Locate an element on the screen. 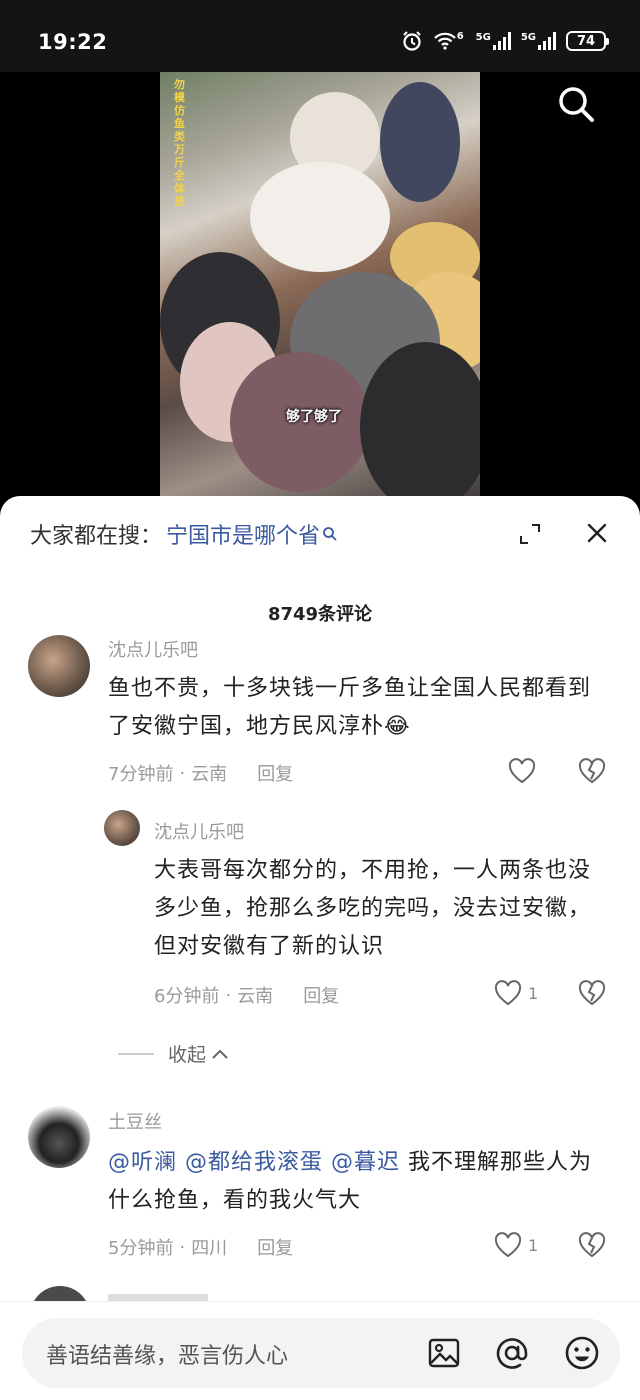  video-side-text: 勿模仿 鱼类万斤 全体员 is located at coordinates (179, 143).